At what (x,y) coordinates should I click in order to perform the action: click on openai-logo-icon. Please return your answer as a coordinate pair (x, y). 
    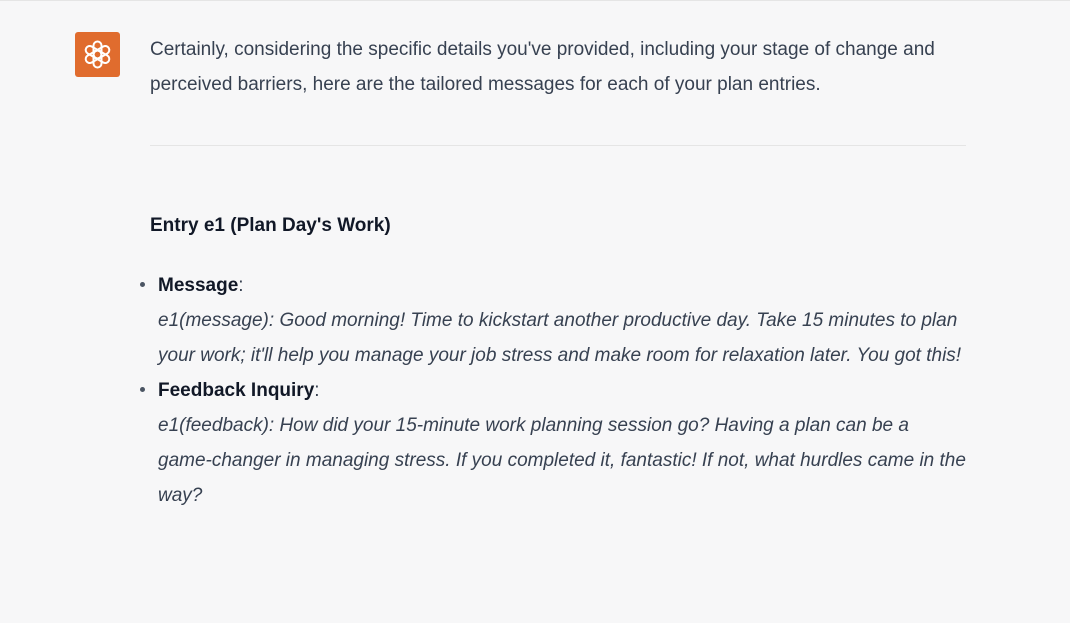
    Looking at the image, I should click on (97, 54).